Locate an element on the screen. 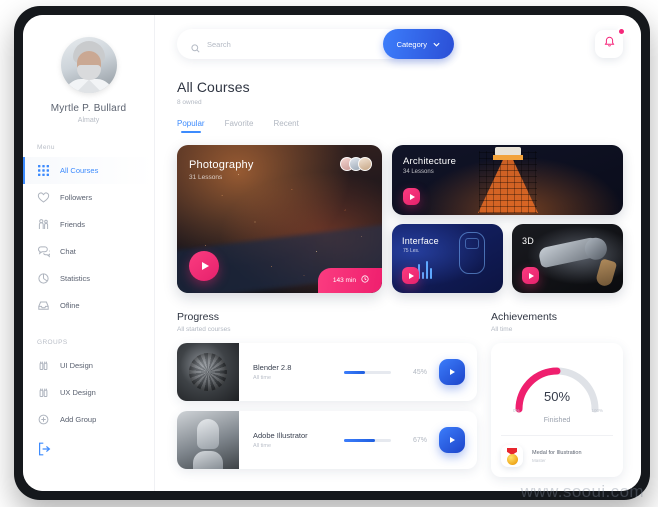 The width and height of the screenshot is (658, 507). progress-percent: 67% is located at coordinates (419, 440).